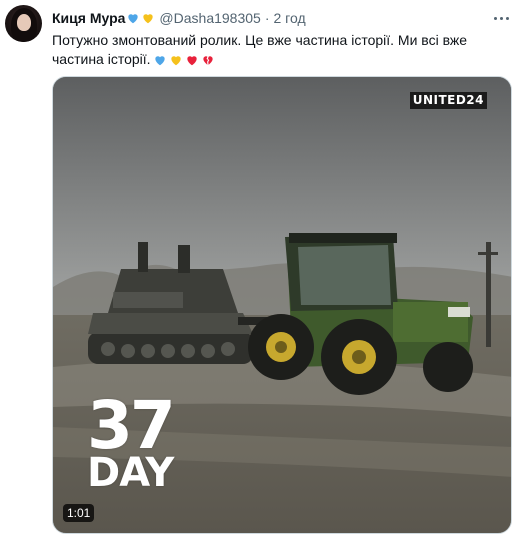 Image resolution: width=519 pixels, height=543 pixels. What do you see at coordinates (207, 60) in the screenshot?
I see `broken-heart-icon` at bounding box center [207, 60].